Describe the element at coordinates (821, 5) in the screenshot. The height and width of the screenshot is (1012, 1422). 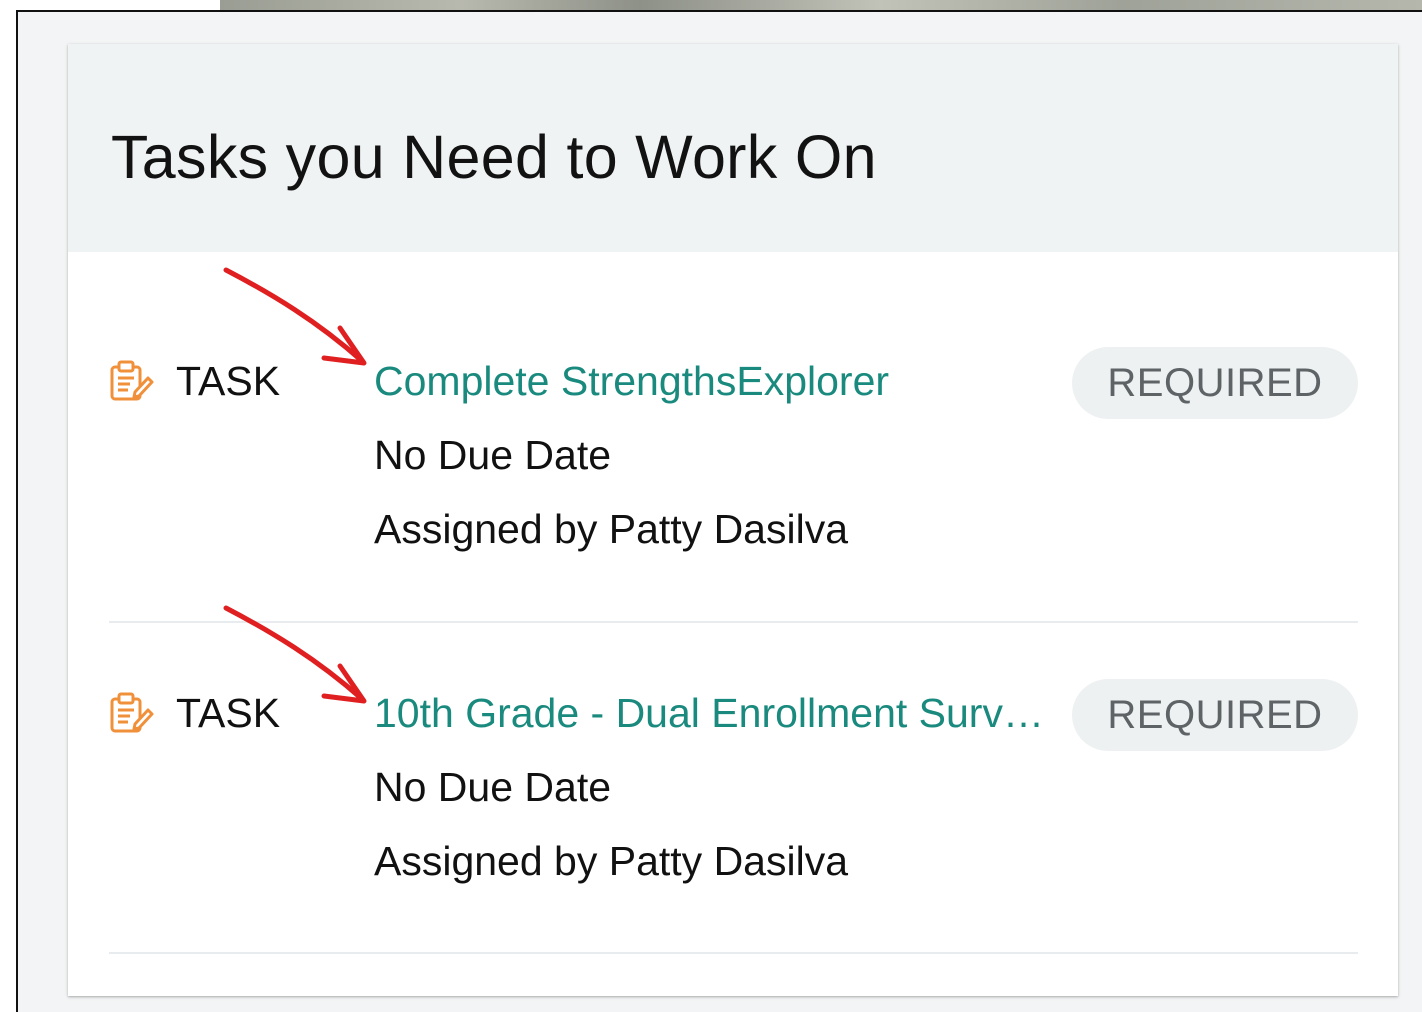
I see `background-photo-strip` at that location.